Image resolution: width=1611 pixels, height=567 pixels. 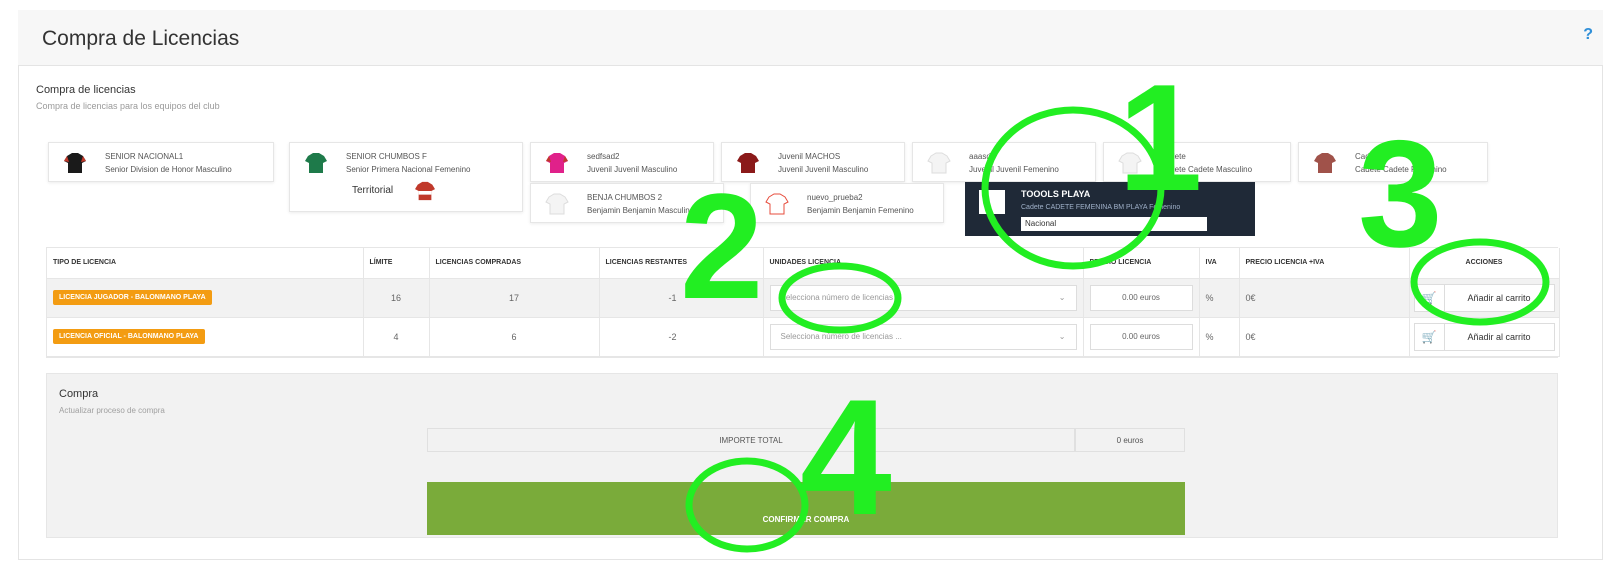 I want to click on question-icon: ?, so click(x=1588, y=35).